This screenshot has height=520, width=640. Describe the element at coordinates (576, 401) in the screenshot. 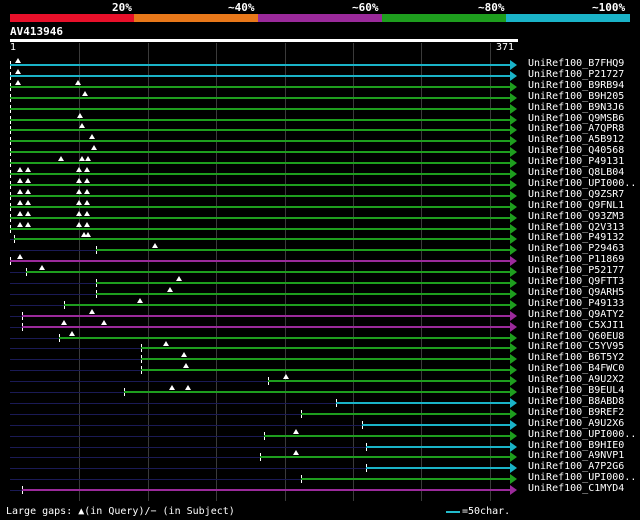

I see `hit-label: UniRef100_B8ABD8` at that location.